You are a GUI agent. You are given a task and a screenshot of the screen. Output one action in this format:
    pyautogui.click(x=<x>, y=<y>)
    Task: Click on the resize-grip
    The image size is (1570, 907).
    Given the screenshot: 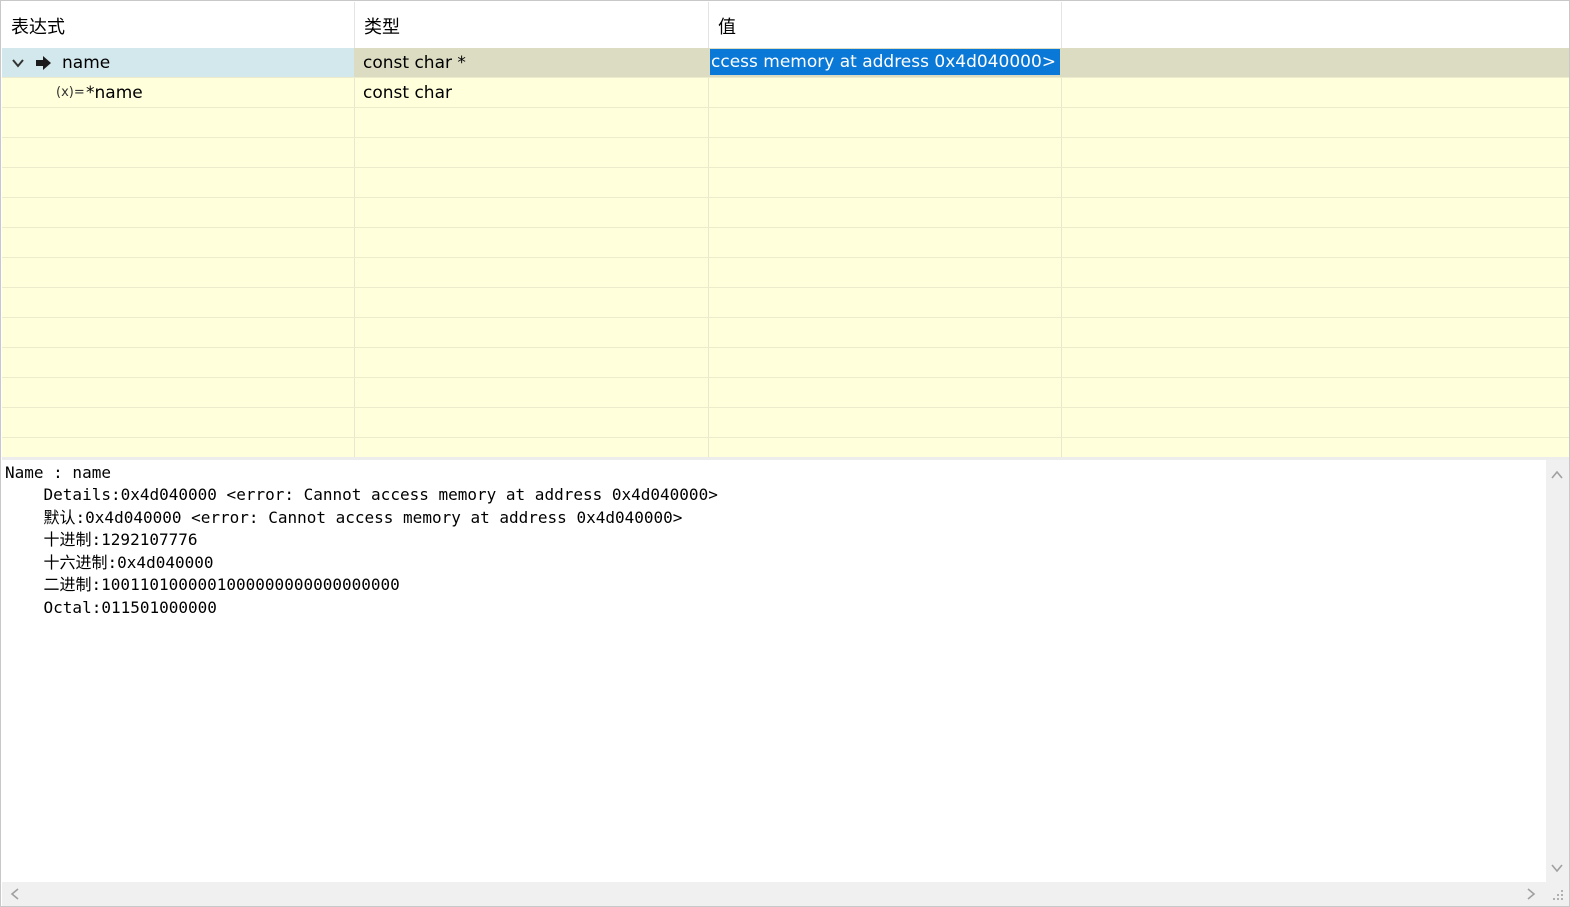 What is the action you would take?
    pyautogui.click(x=1557, y=894)
    